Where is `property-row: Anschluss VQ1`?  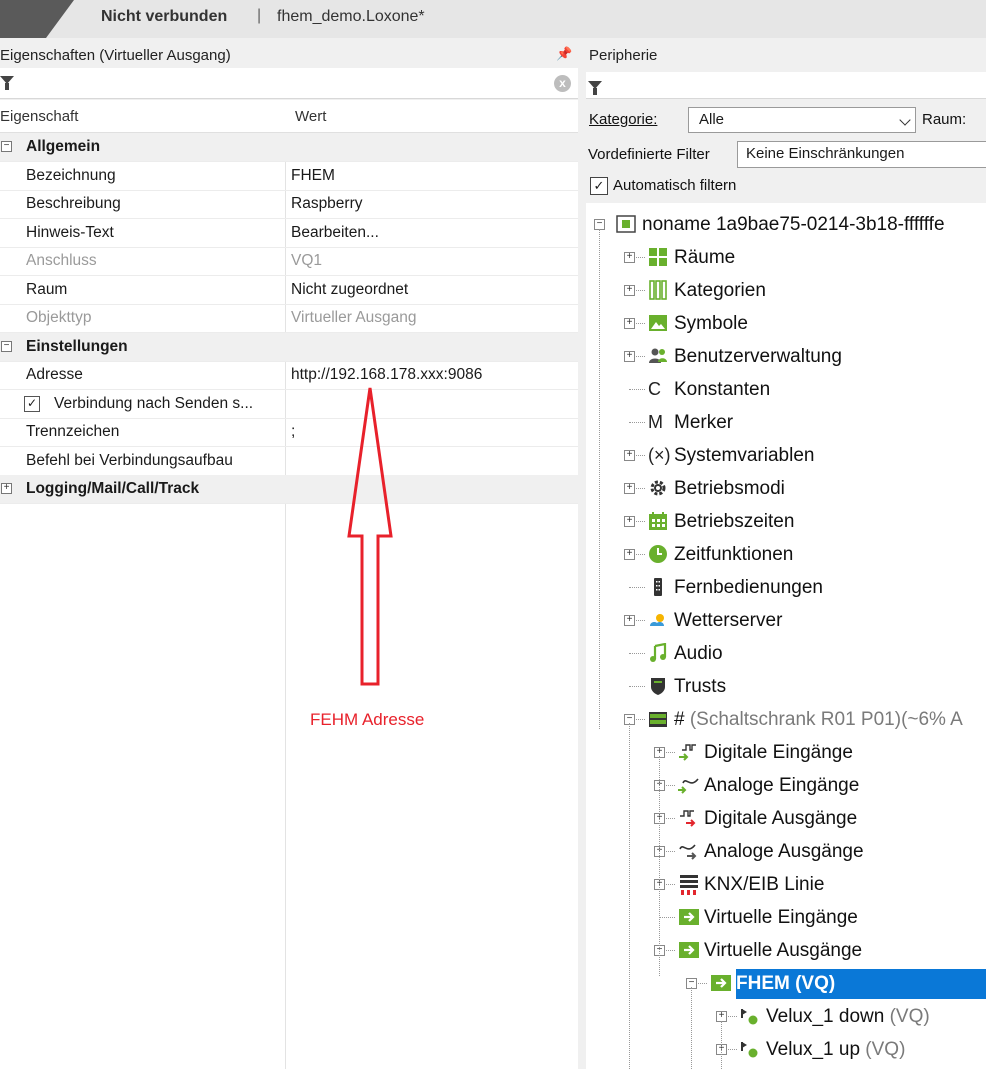 property-row: Anschluss VQ1 is located at coordinates (289, 261).